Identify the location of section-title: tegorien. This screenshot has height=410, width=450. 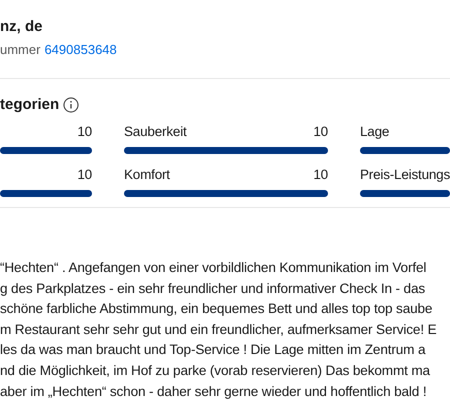
(30, 104).